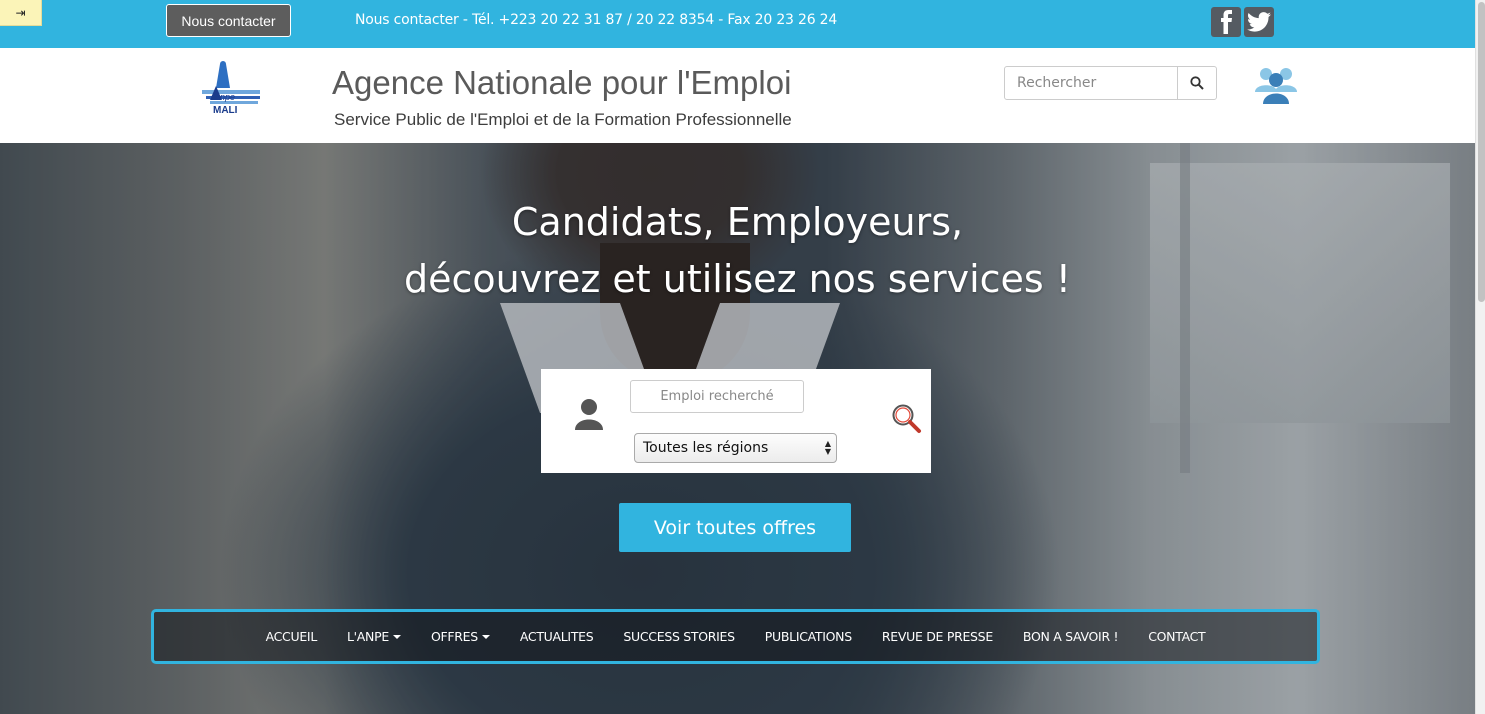 This screenshot has height=714, width=1485. Describe the element at coordinates (1176, 636) in the screenshot. I see `nav-item-contact: CONTACT` at that location.